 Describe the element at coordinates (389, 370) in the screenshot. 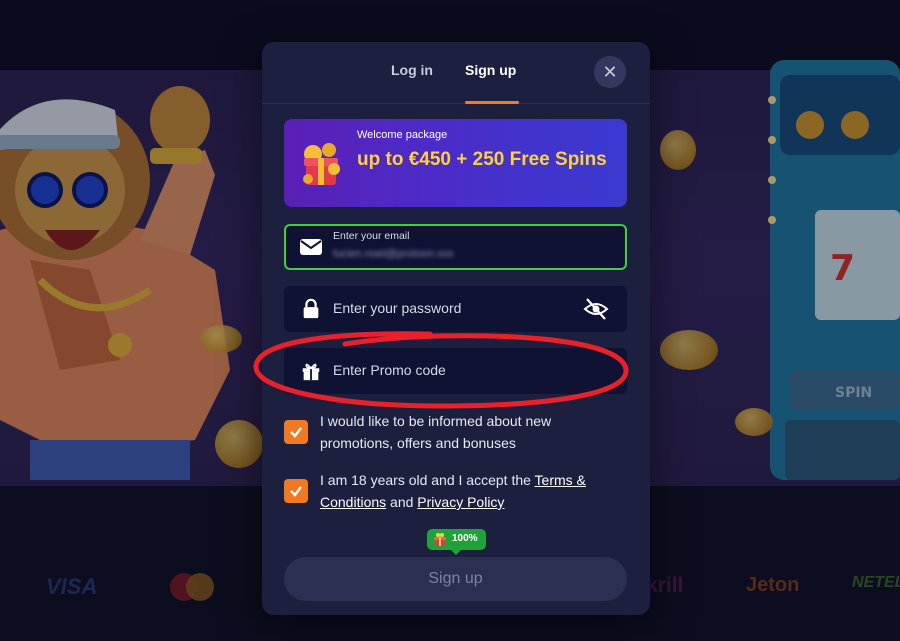

I see `promo-code-placeholder: Enter Promo code` at that location.